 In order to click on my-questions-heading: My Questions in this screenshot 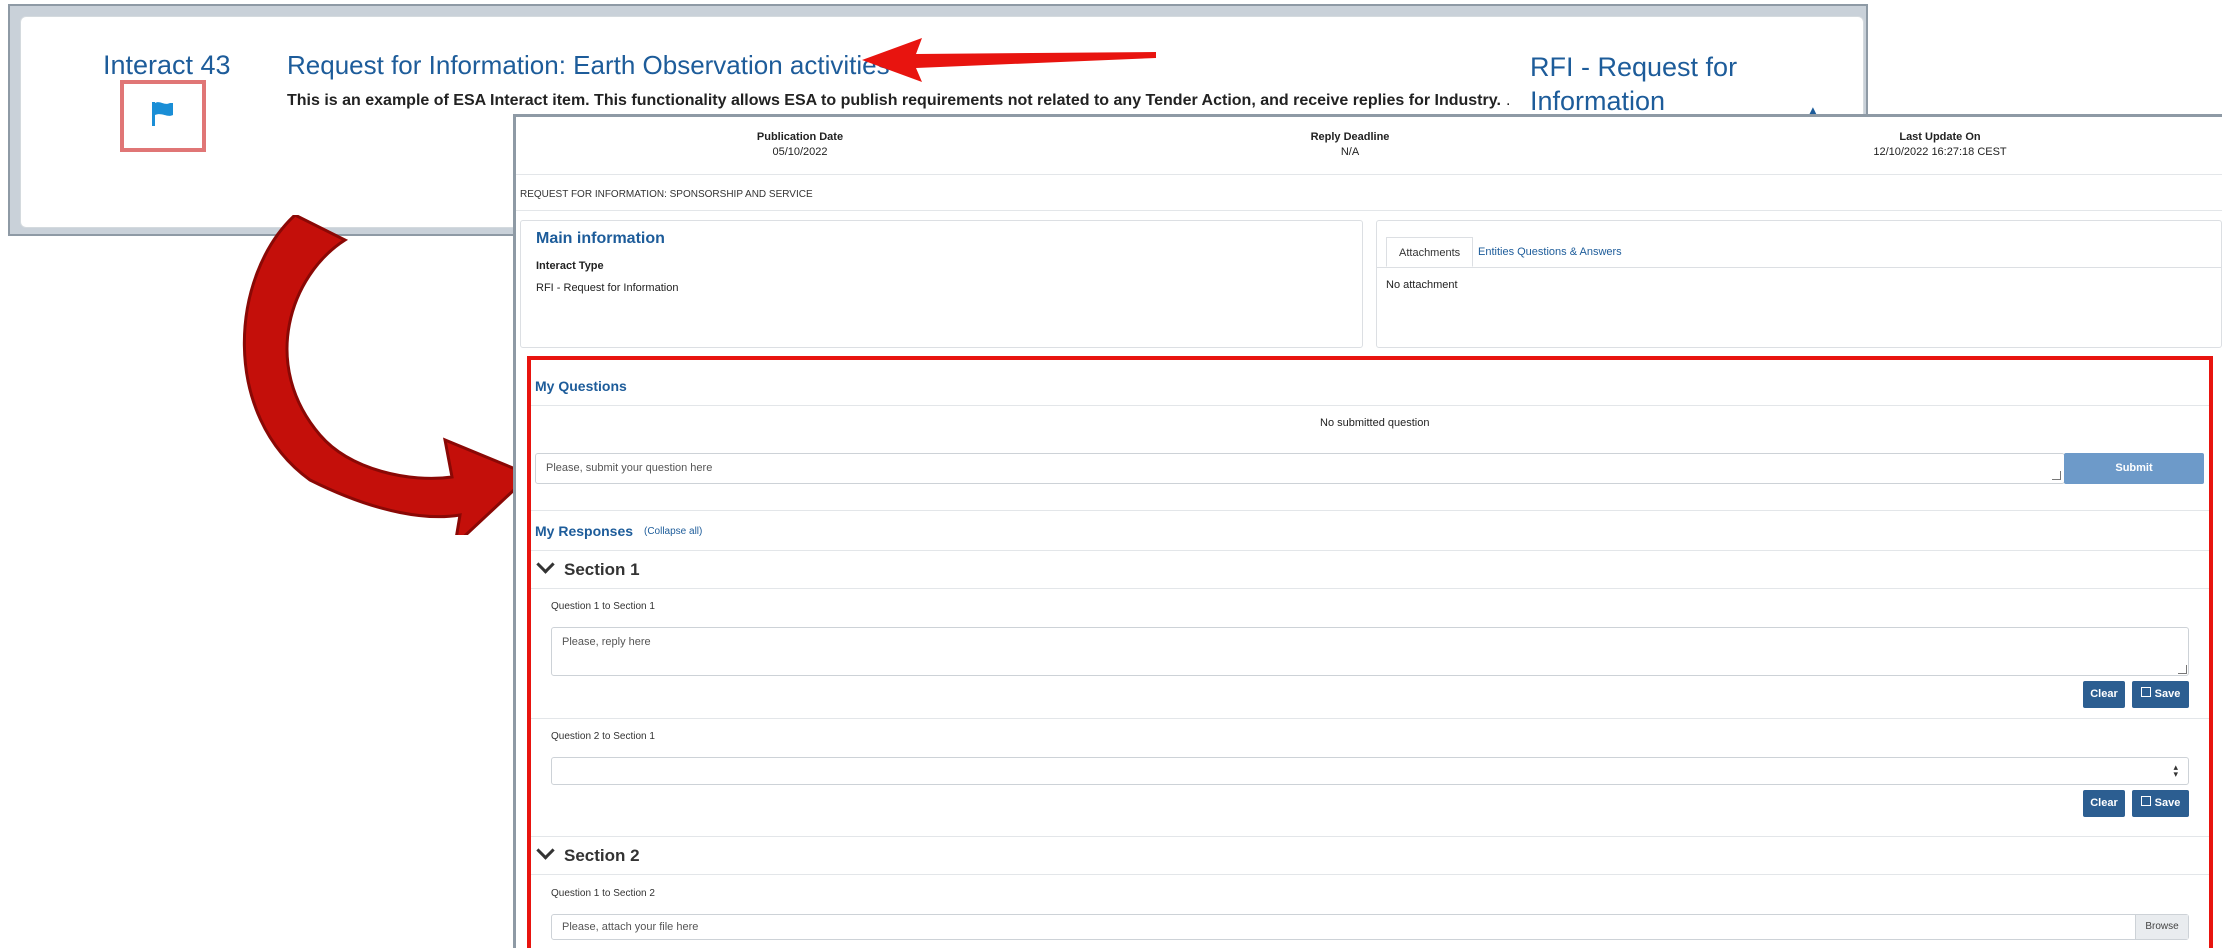, I will do `click(581, 386)`.